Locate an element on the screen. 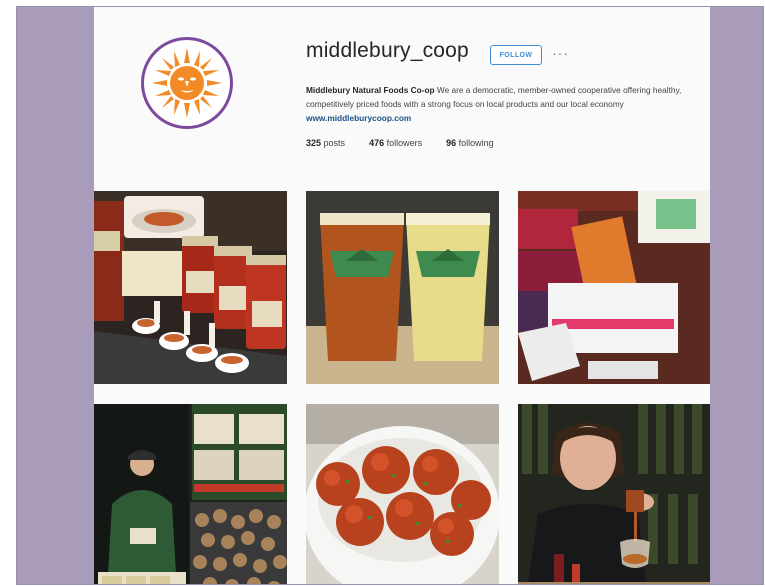 The image size is (765, 587). profile-avatar is located at coordinates (187, 83).